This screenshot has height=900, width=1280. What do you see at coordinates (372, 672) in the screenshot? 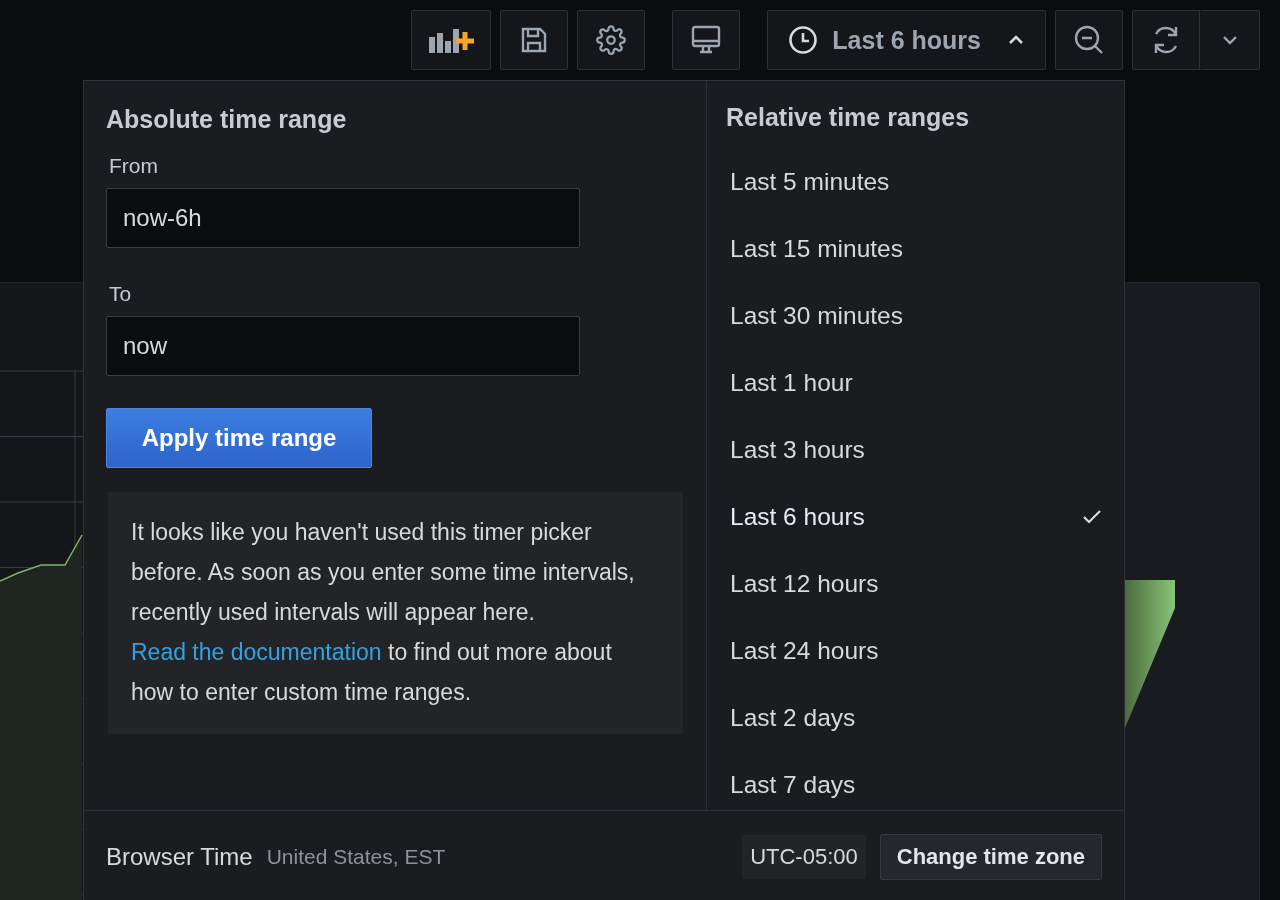
I see `info-text: Read the documentation to find out more about how to enter custom time ranges.` at bounding box center [372, 672].